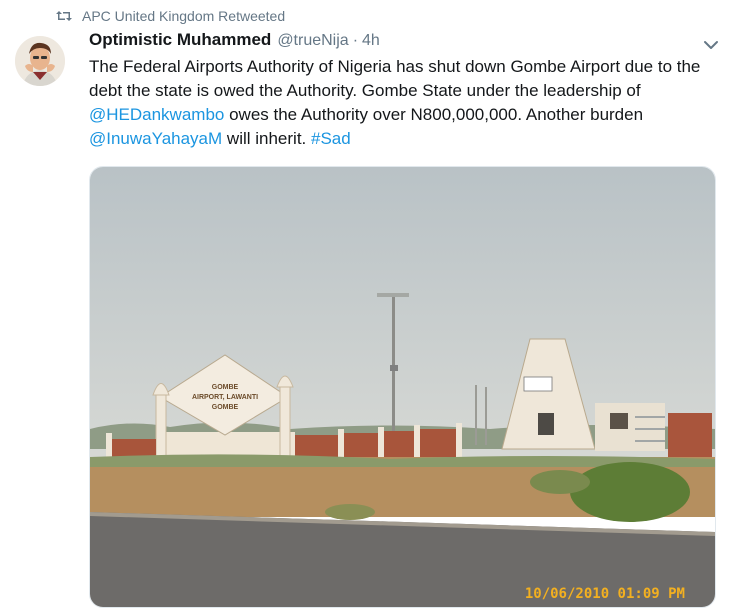 The image size is (733, 608). What do you see at coordinates (225, 397) in the screenshot?
I see `sign-line-2: AIRPORT, LAWANTI` at bounding box center [225, 397].